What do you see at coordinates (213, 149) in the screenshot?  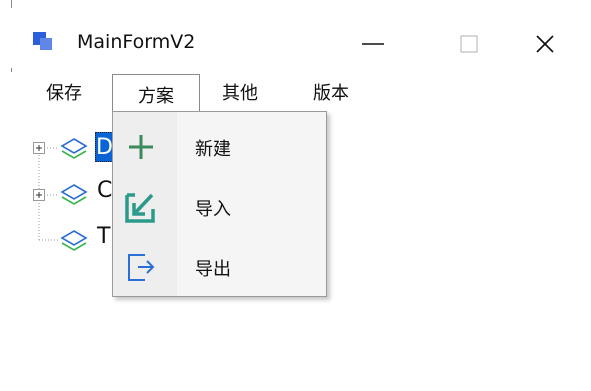 I see `menu-item-label: 新建` at bounding box center [213, 149].